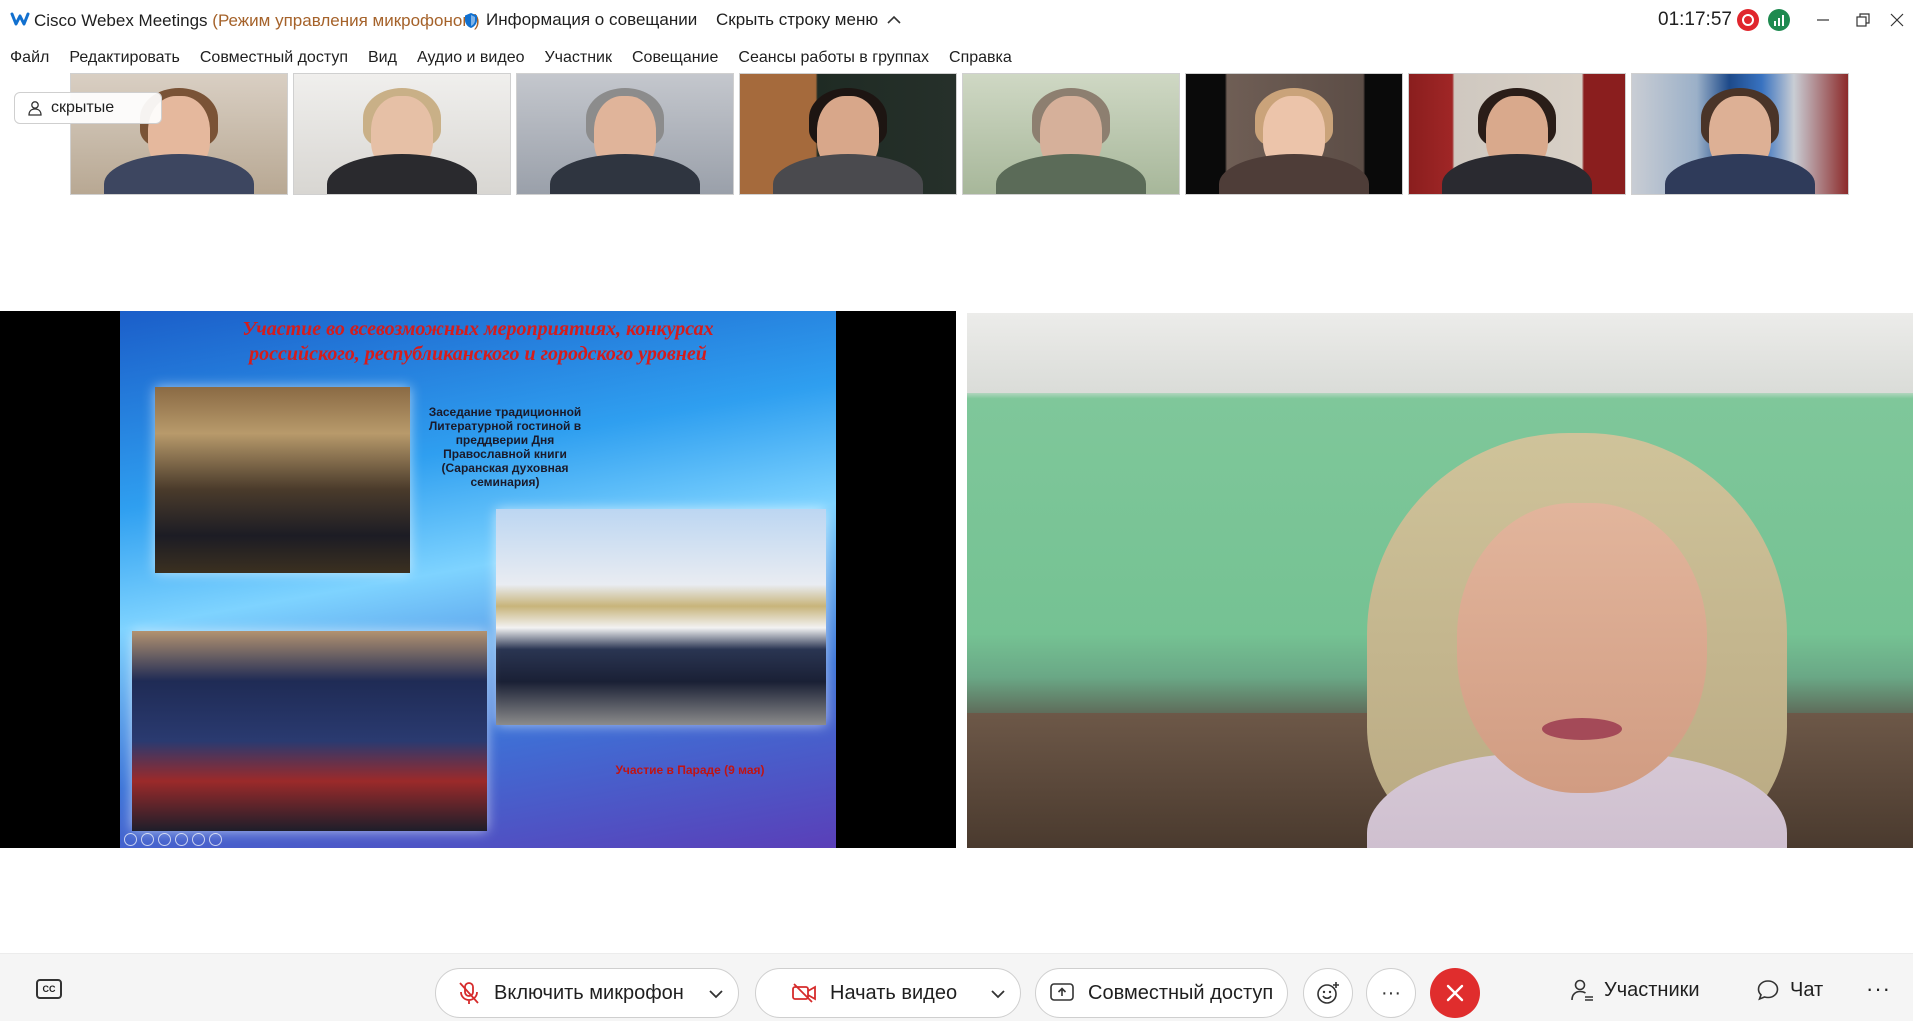 The width and height of the screenshot is (1913, 1021). Describe the element at coordinates (1391, 993) in the screenshot. I see `more-options-button: ···` at that location.